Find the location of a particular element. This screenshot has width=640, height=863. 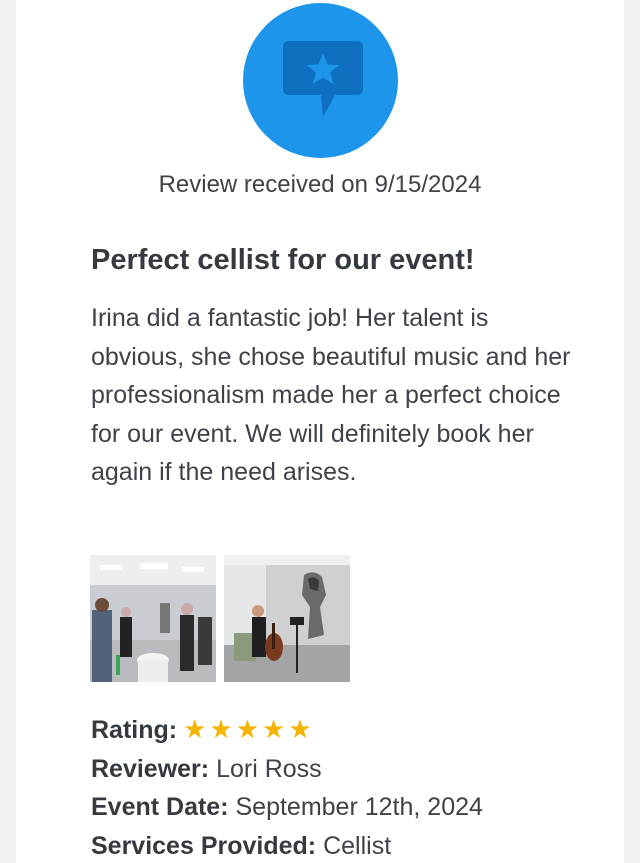

event-date-value: September 12th, 2024 is located at coordinates (359, 807).